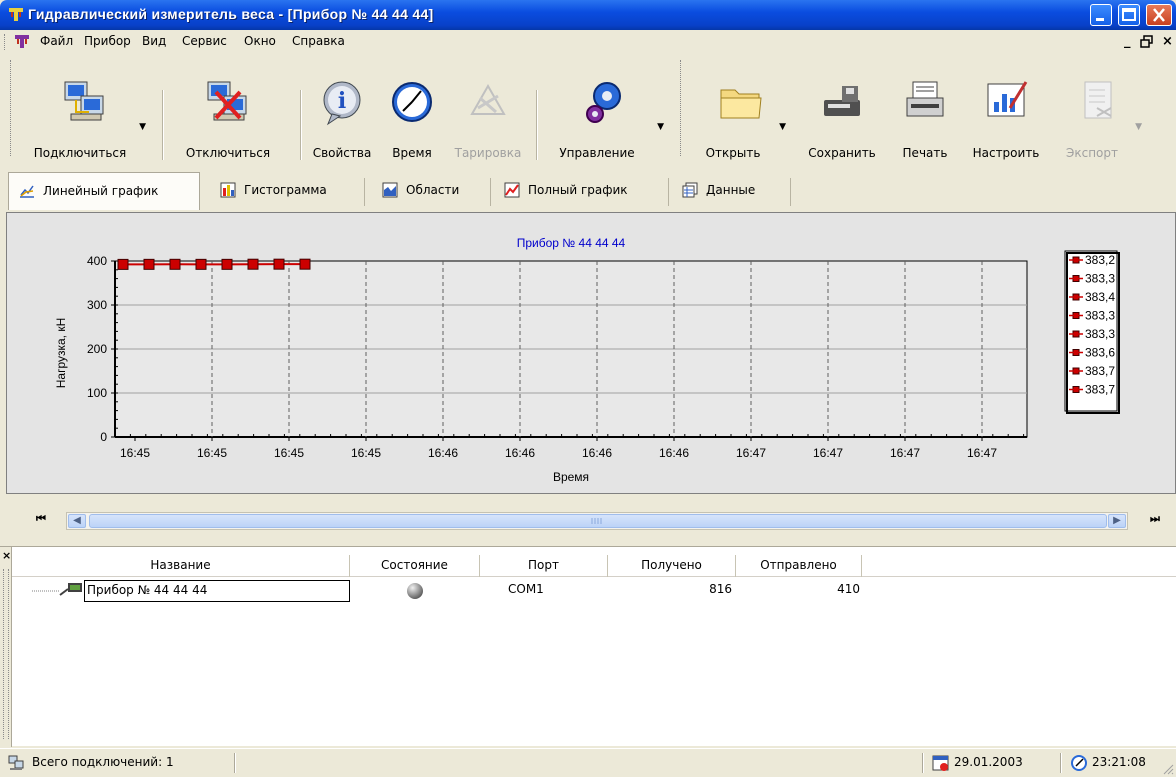 The width and height of the screenshot is (1176, 777). What do you see at coordinates (1129, 15) in the screenshot?
I see `maximize-button` at bounding box center [1129, 15].